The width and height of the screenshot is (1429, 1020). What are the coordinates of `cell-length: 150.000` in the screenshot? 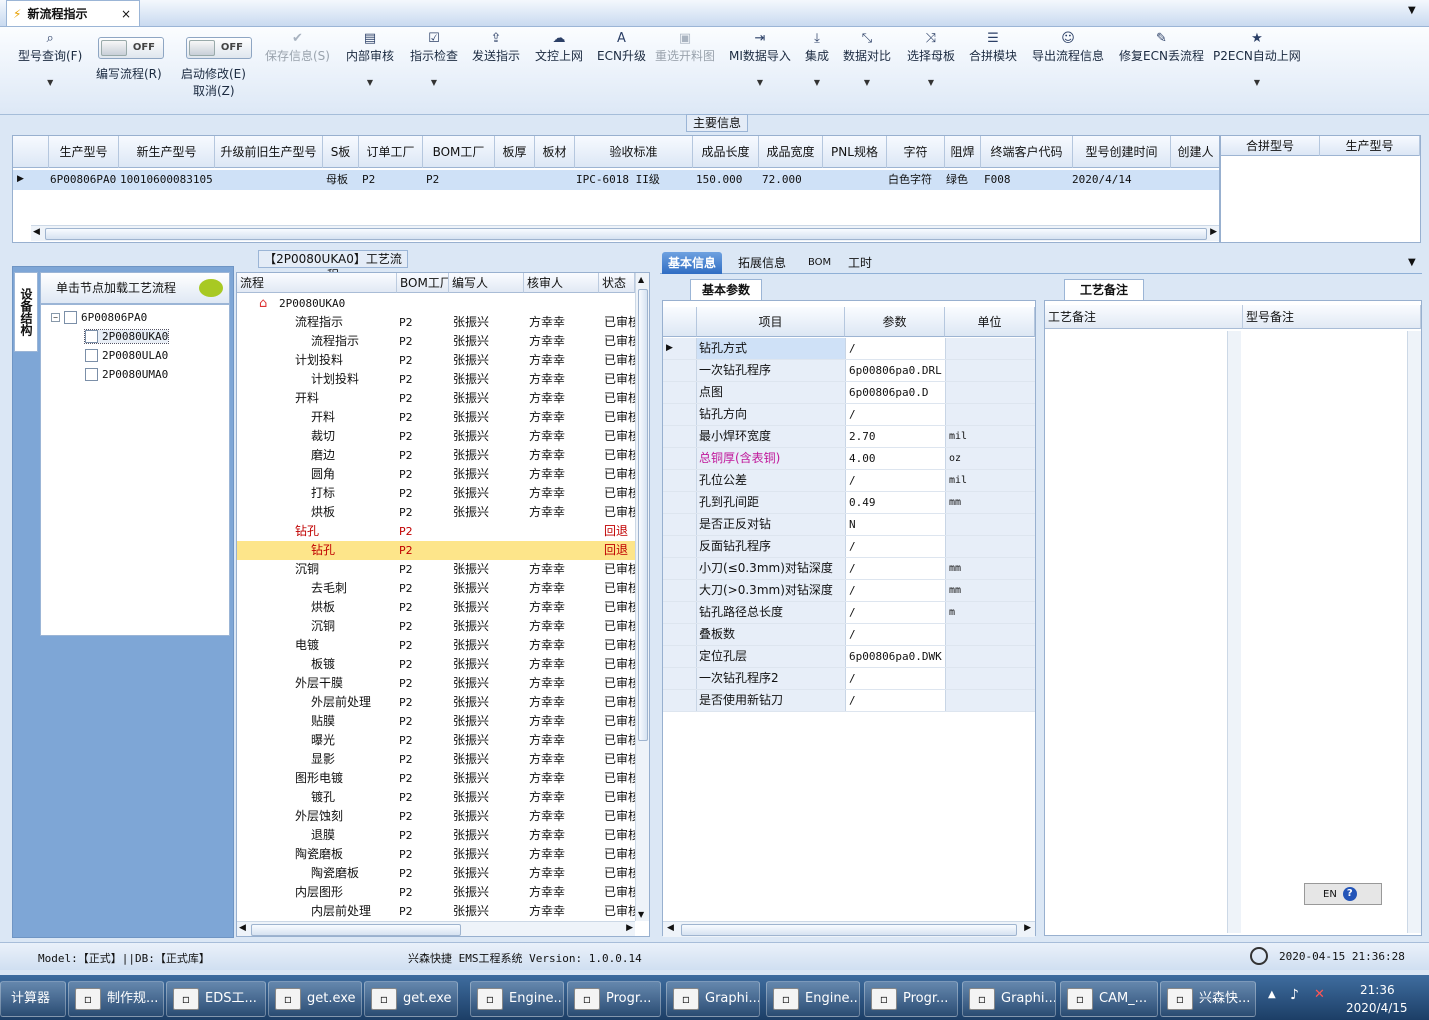 It's located at (726, 180).